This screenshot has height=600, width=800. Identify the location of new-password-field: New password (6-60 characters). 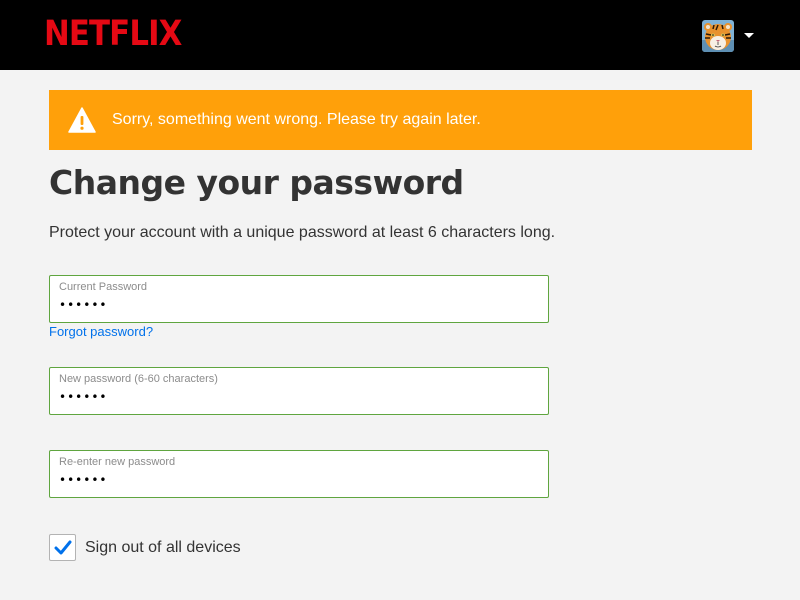
(299, 391).